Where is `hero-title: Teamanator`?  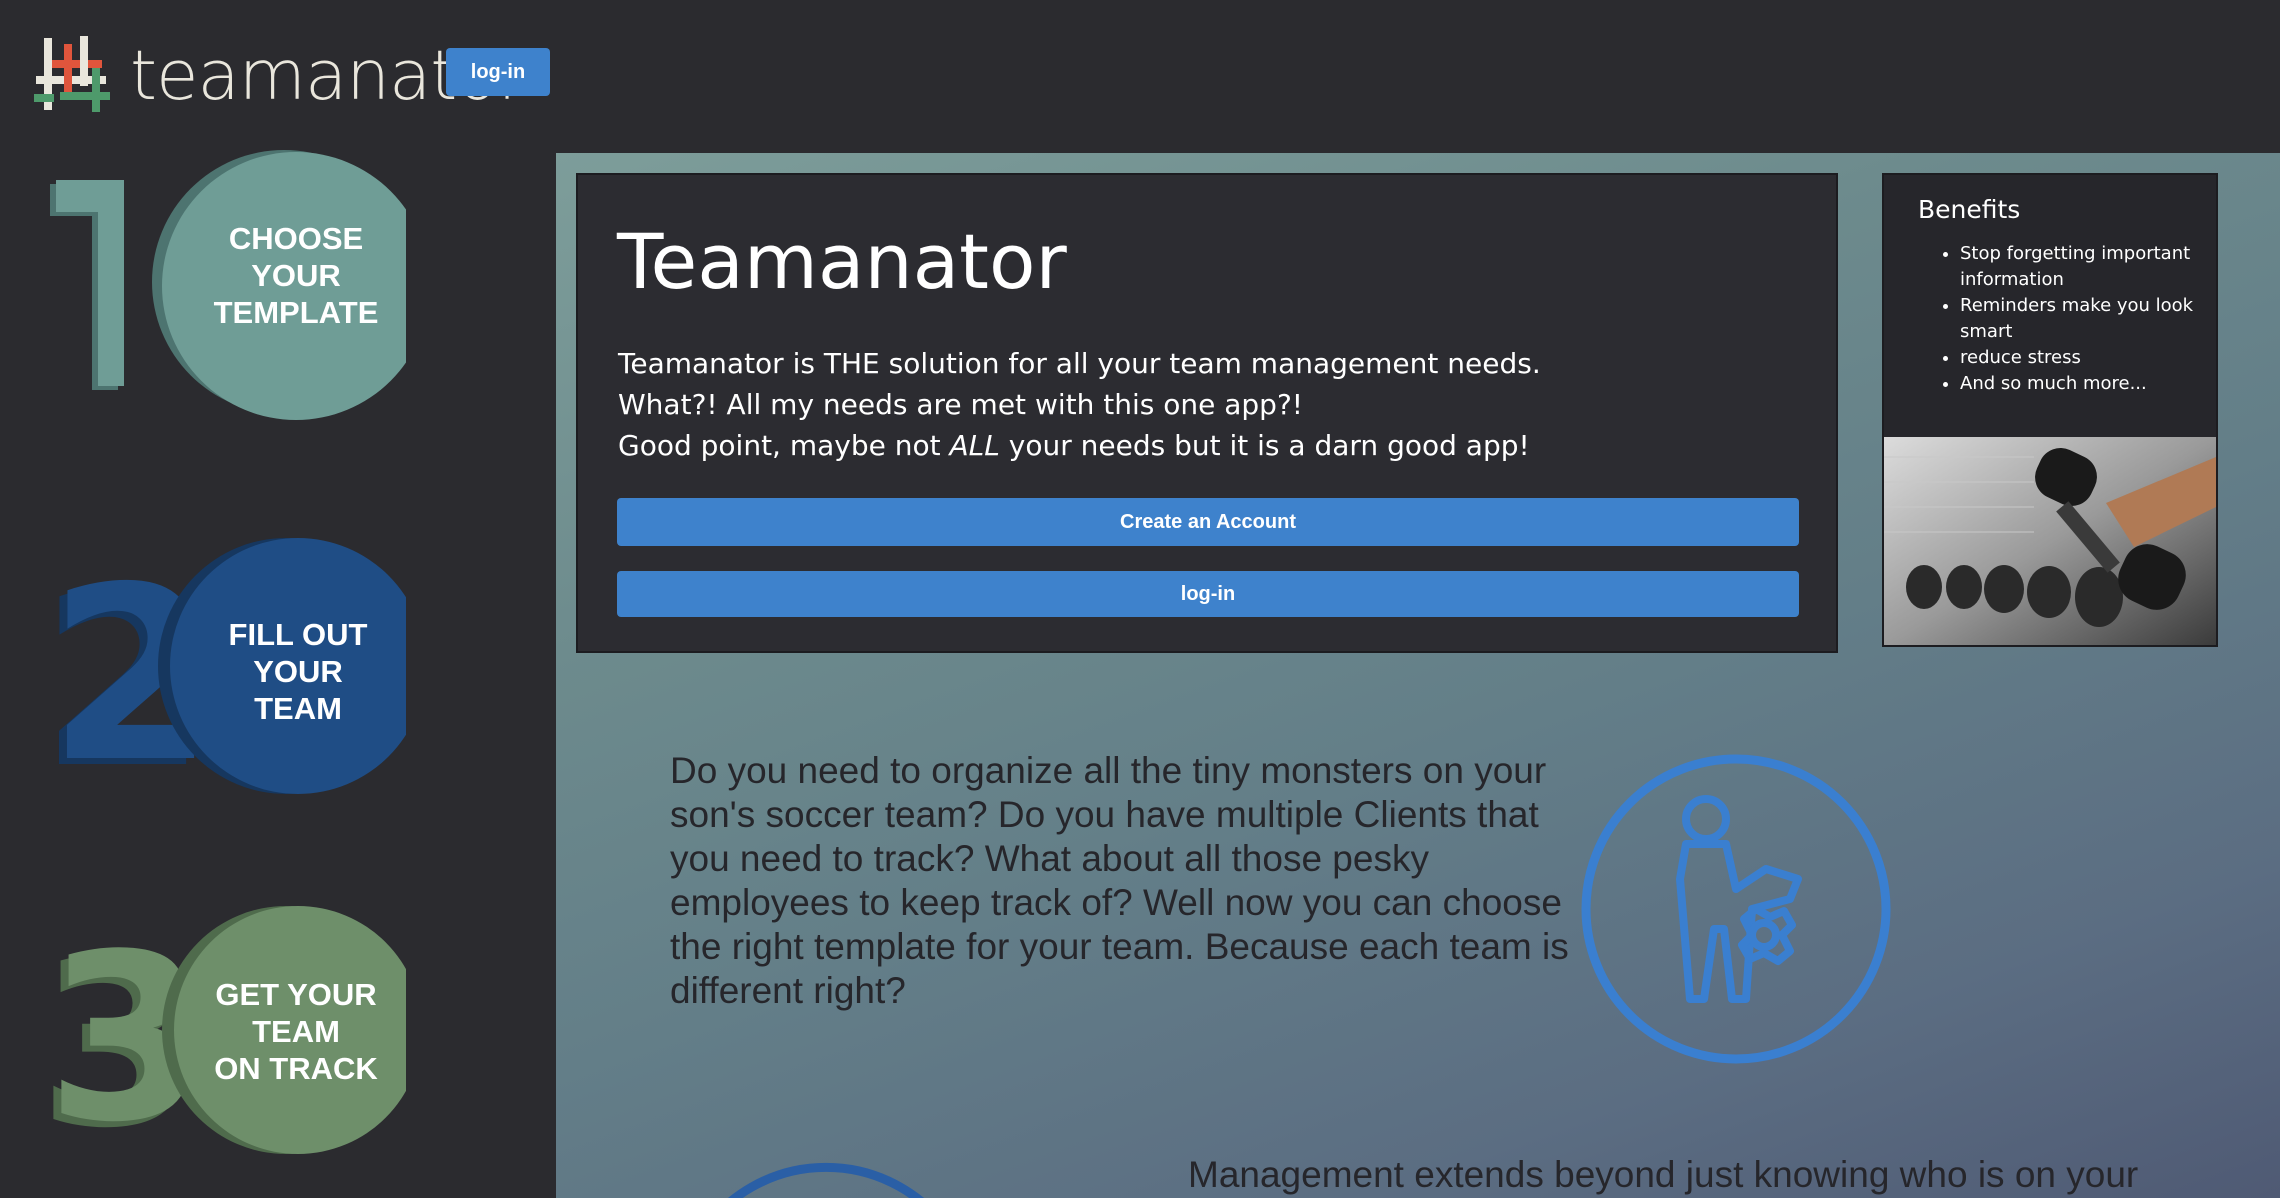 hero-title: Teamanator is located at coordinates (842, 261).